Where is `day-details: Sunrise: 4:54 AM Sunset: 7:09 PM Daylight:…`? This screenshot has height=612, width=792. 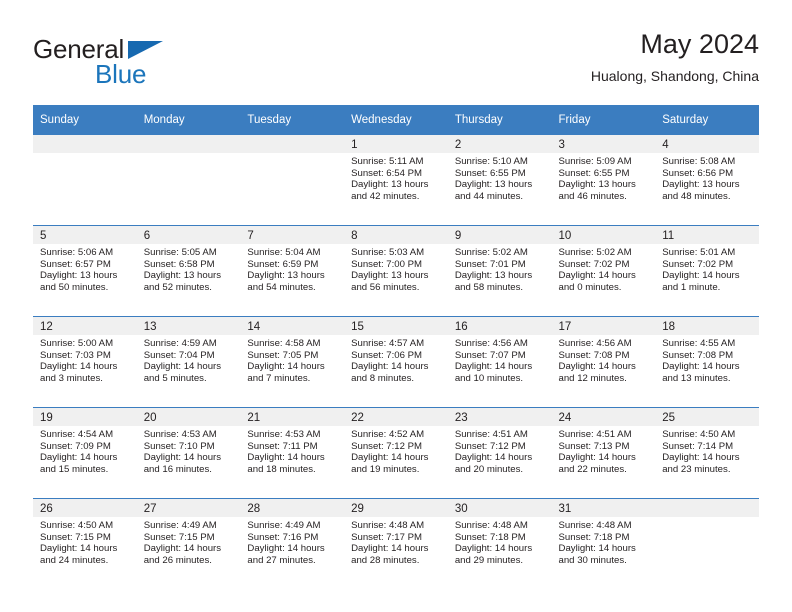
day-details: Sunrise: 4:54 AM Sunset: 7:09 PM Daylight:… is located at coordinates (85, 450).